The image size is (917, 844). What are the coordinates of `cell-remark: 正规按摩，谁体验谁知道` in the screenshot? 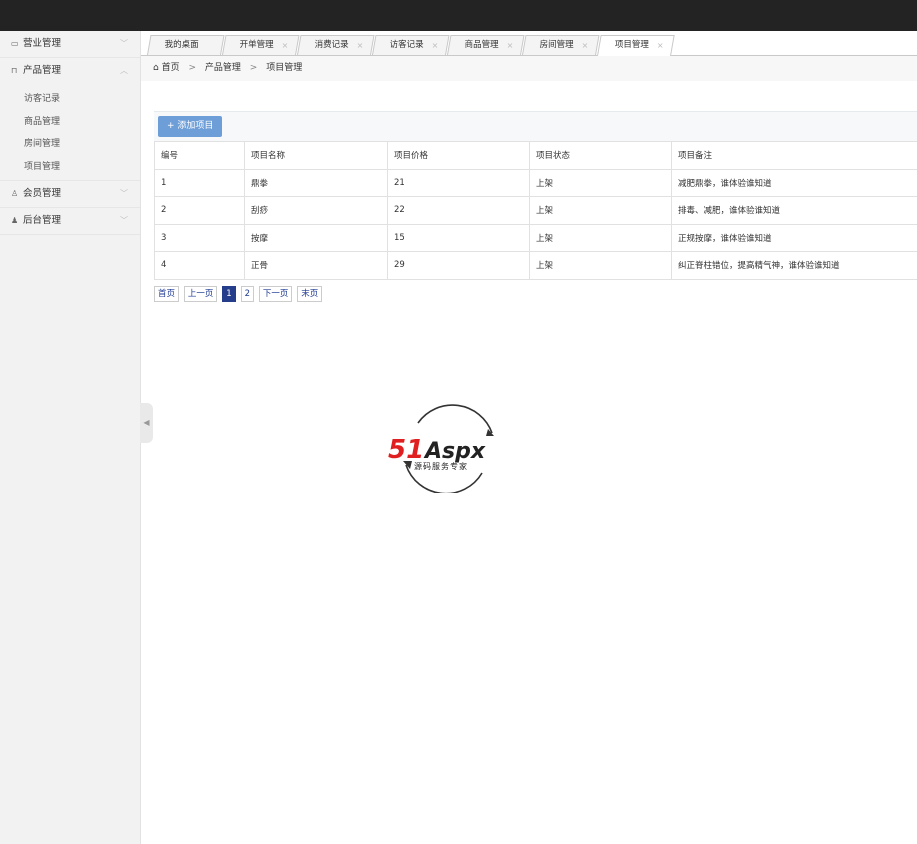 It's located at (794, 237).